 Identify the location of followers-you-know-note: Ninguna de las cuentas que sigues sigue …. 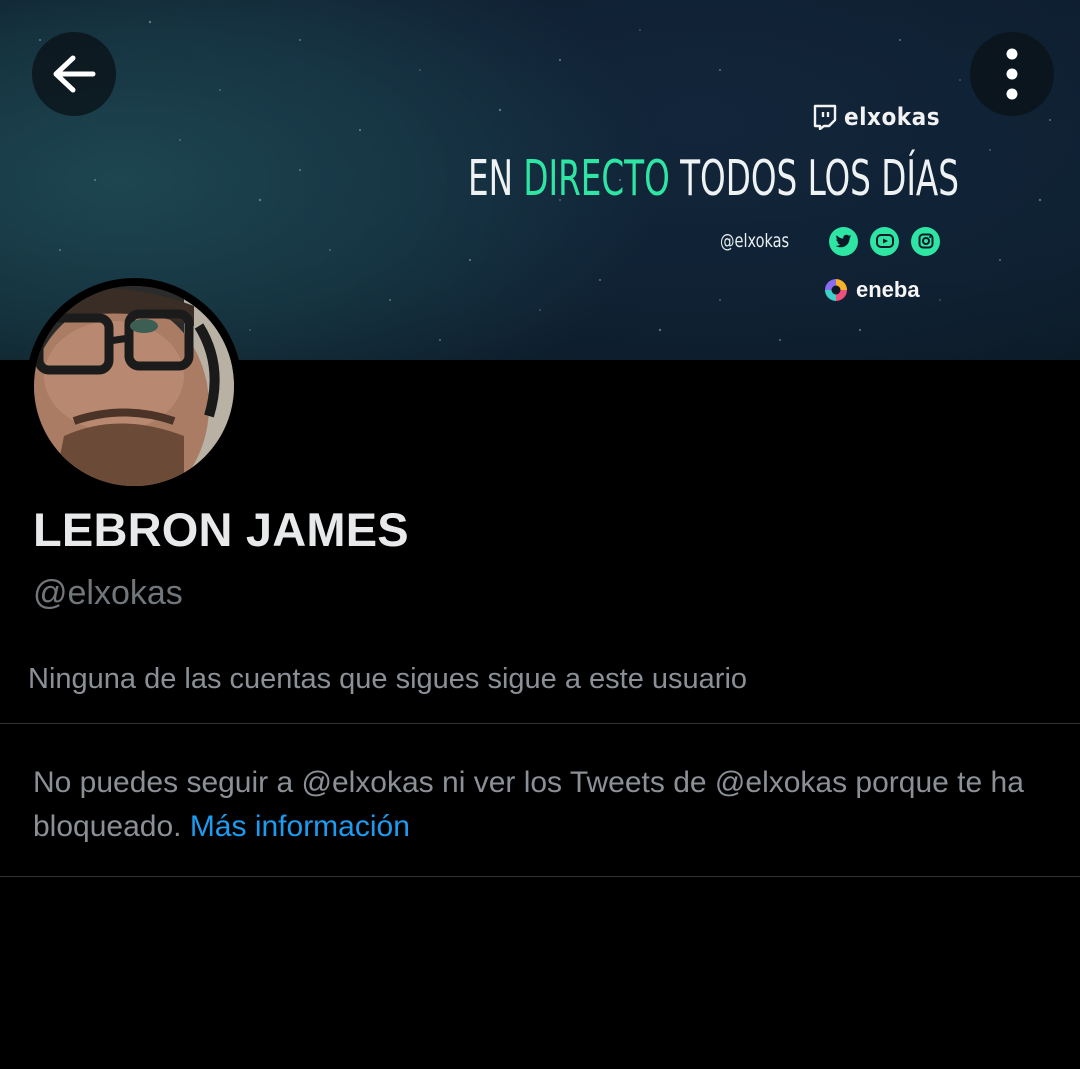
(388, 679).